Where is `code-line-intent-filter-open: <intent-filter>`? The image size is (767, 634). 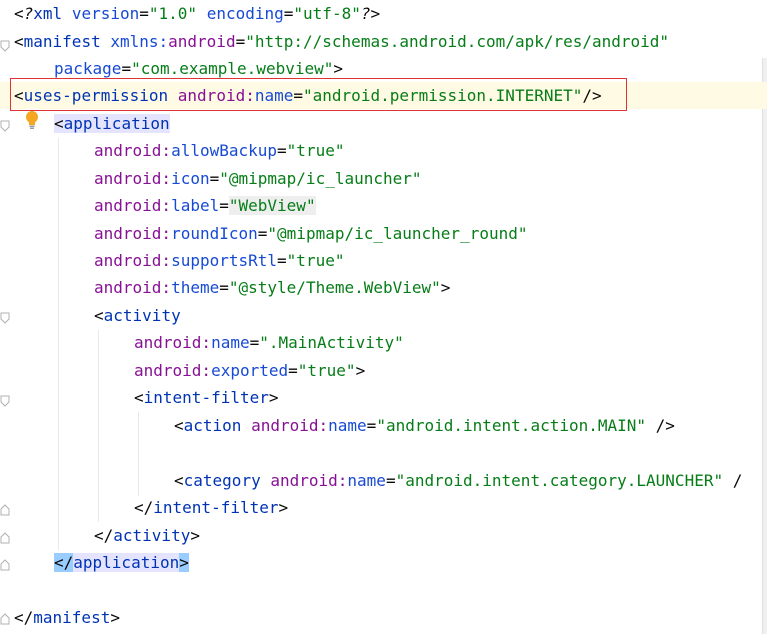
code-line-intent-filter-open: <intent-filter> is located at coordinates (450, 397).